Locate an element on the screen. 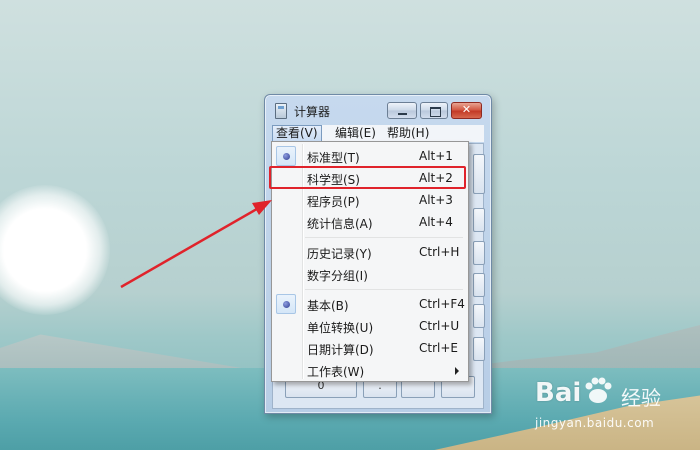 The height and width of the screenshot is (450, 700). watermark-url: jingyan.baidu.com is located at coordinates (595, 423).